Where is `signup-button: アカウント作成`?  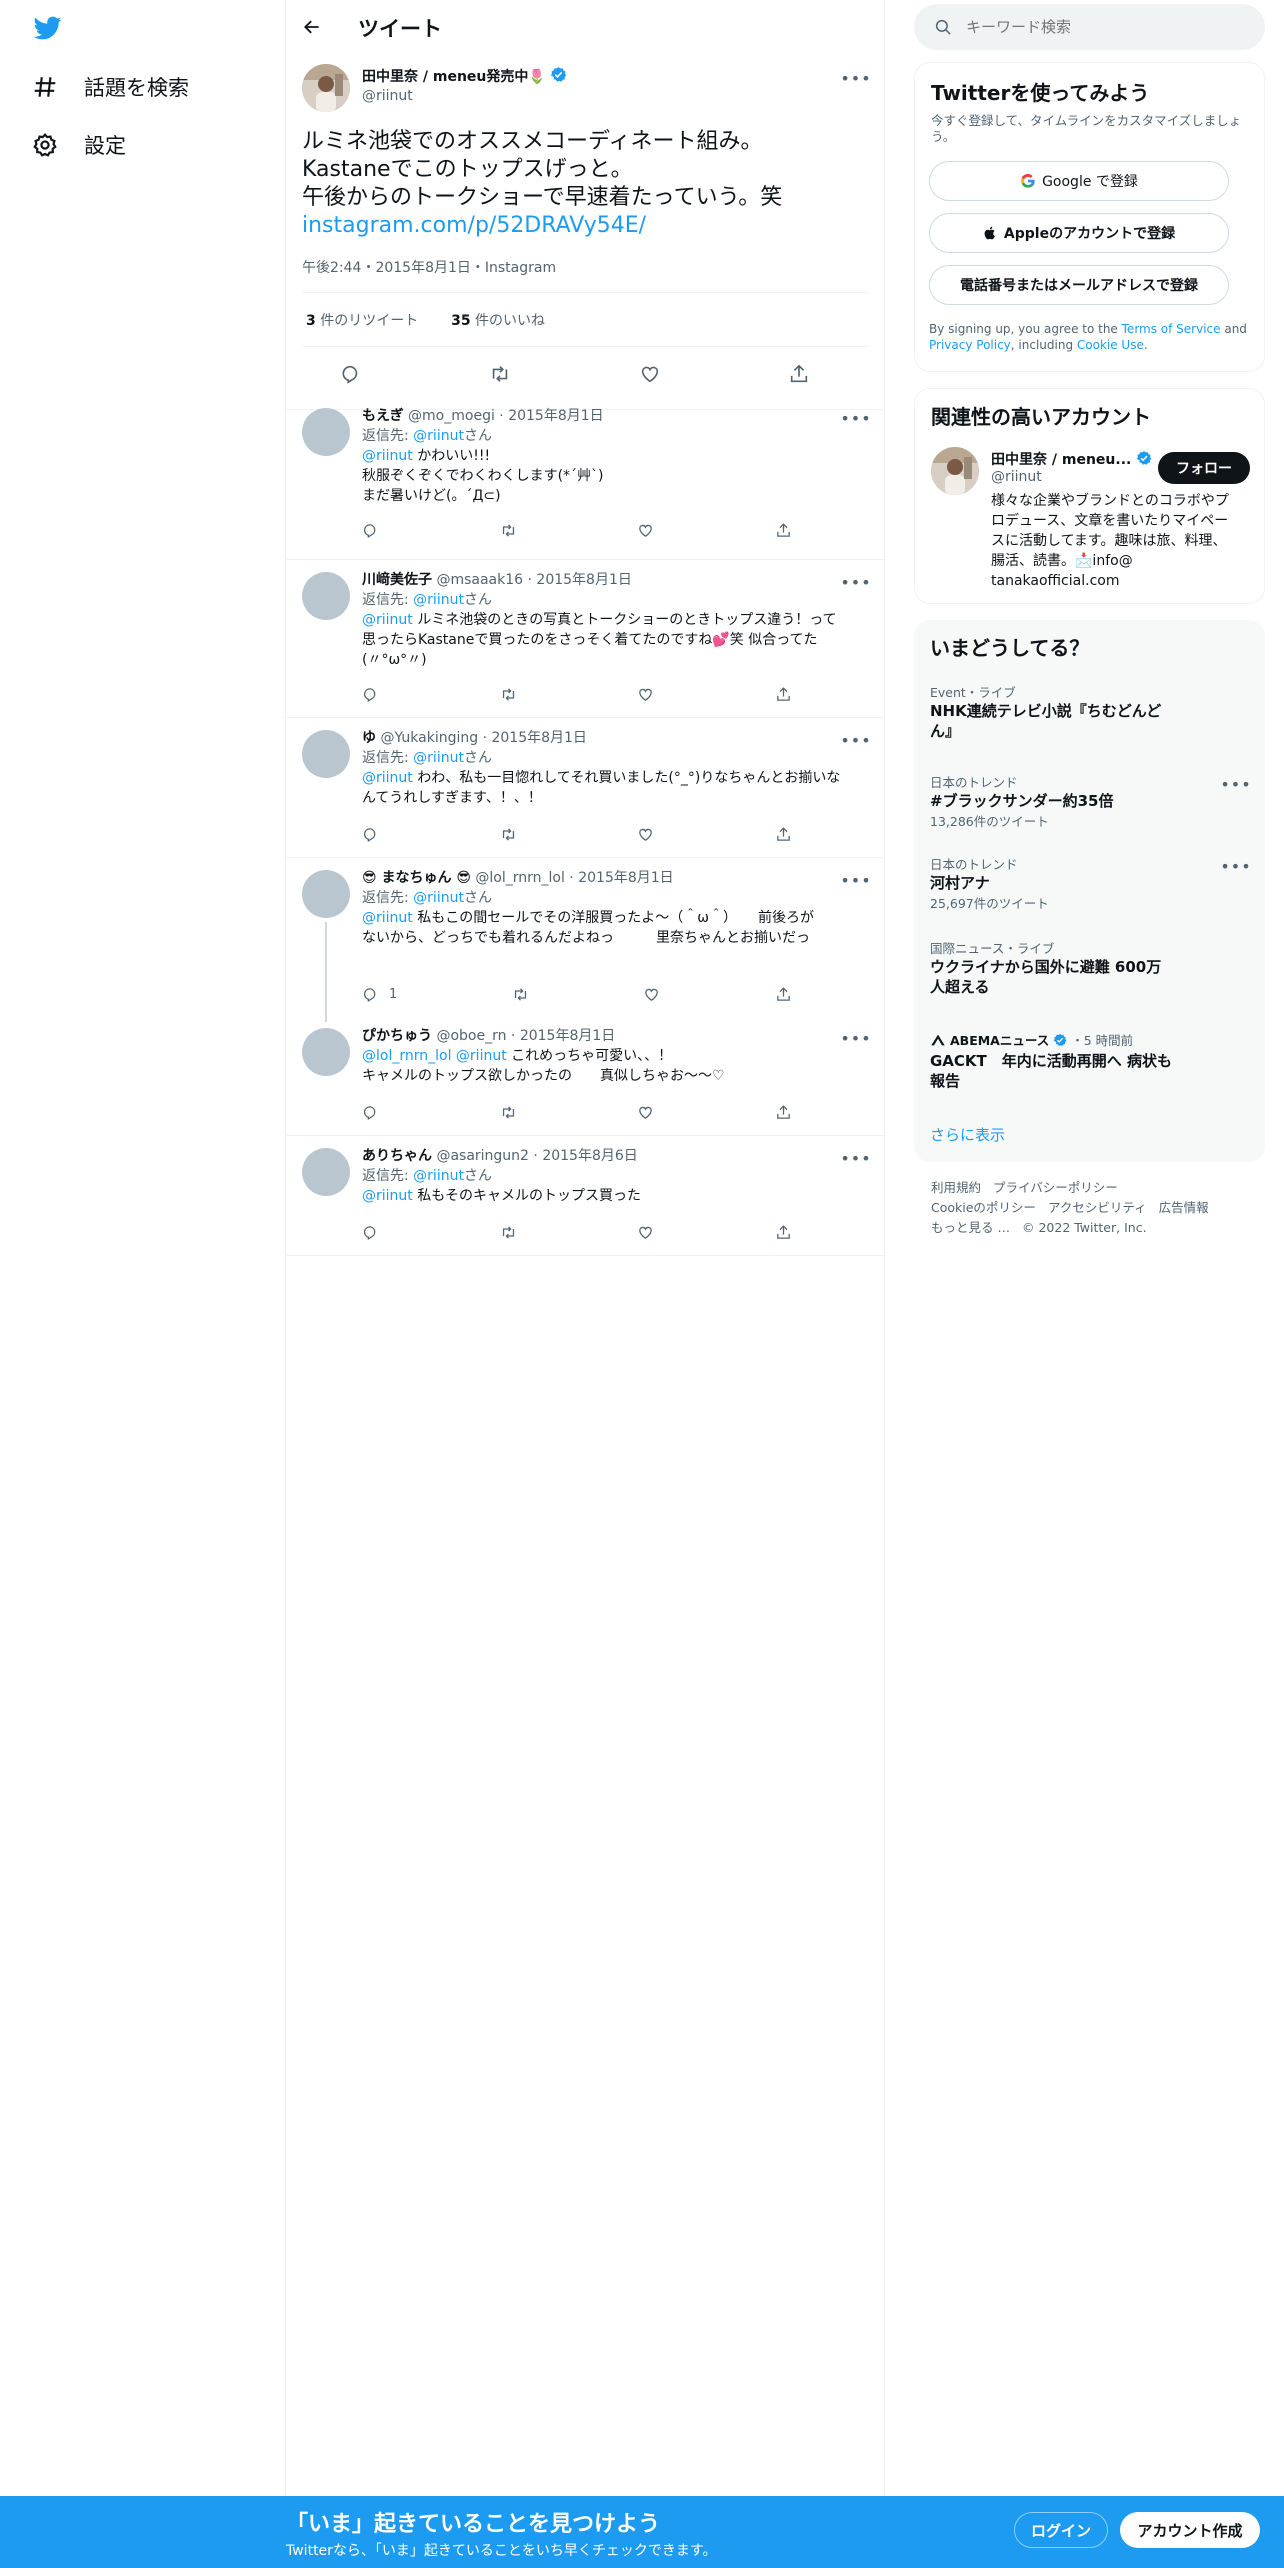 signup-button: アカウント作成 is located at coordinates (1190, 2530).